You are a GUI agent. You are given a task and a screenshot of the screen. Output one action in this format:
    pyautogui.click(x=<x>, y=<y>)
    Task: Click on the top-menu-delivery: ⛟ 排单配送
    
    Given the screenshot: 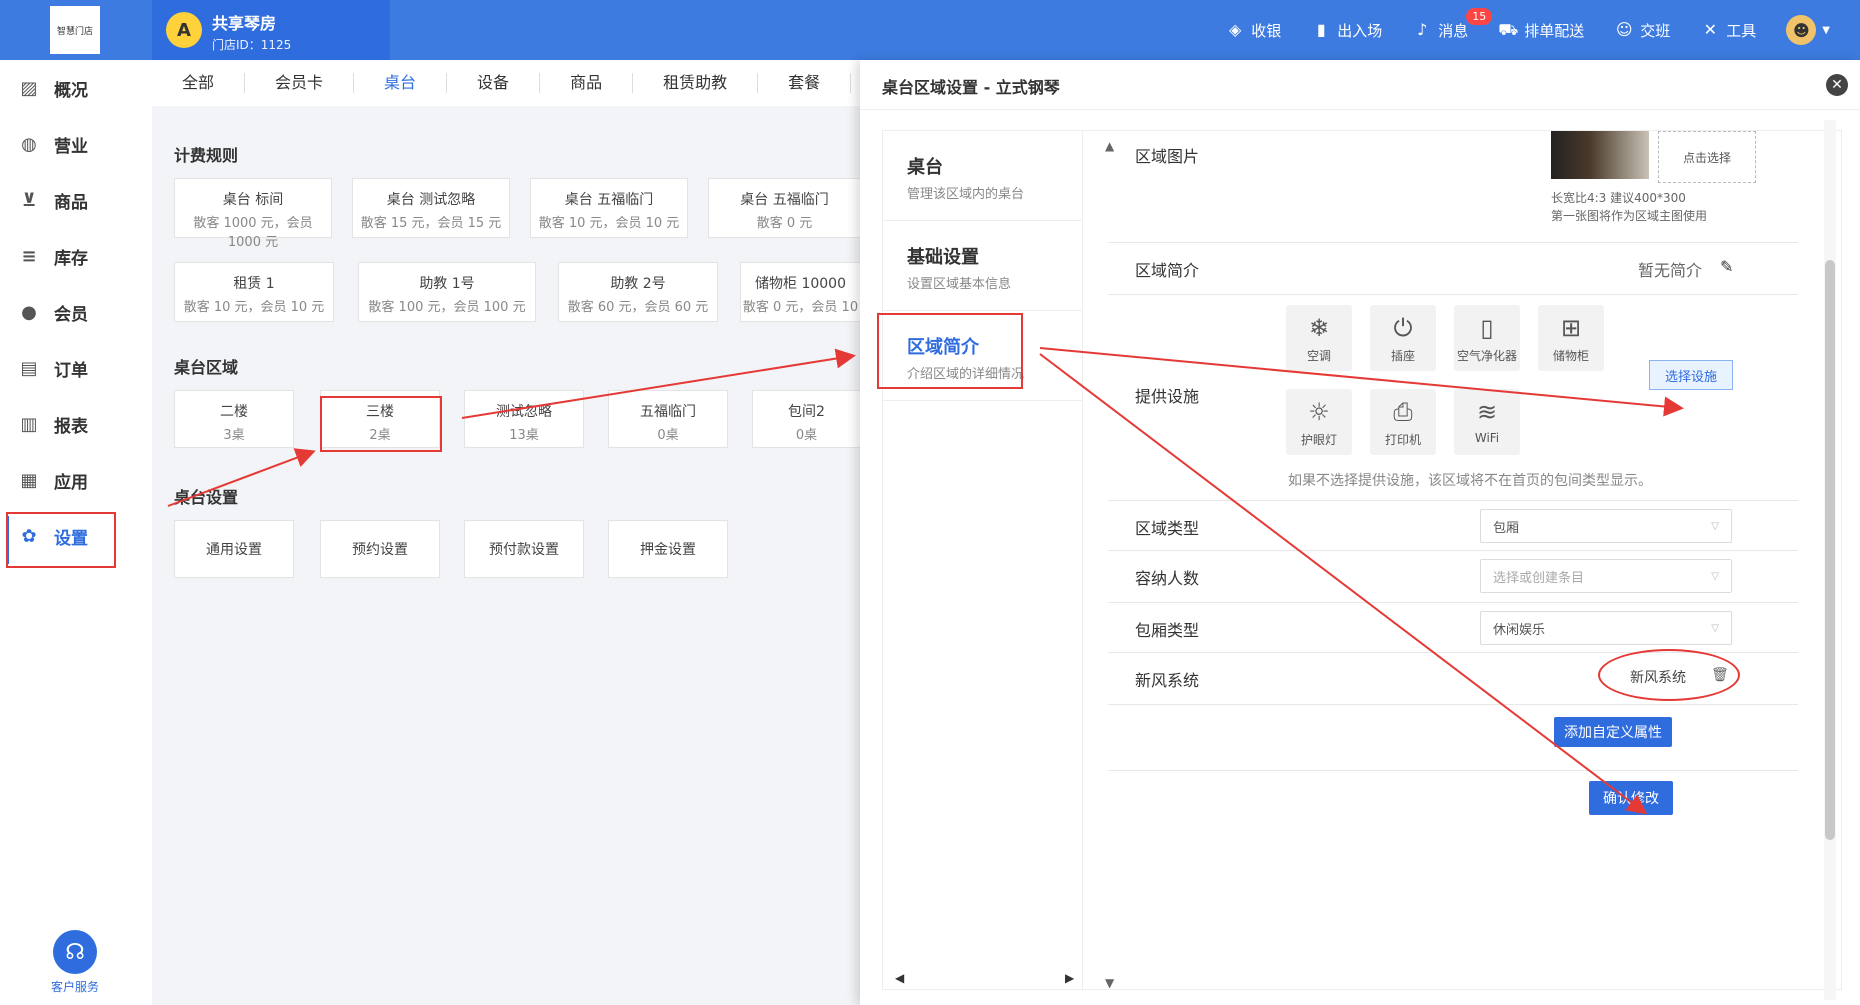 What is the action you would take?
    pyautogui.click(x=1541, y=30)
    